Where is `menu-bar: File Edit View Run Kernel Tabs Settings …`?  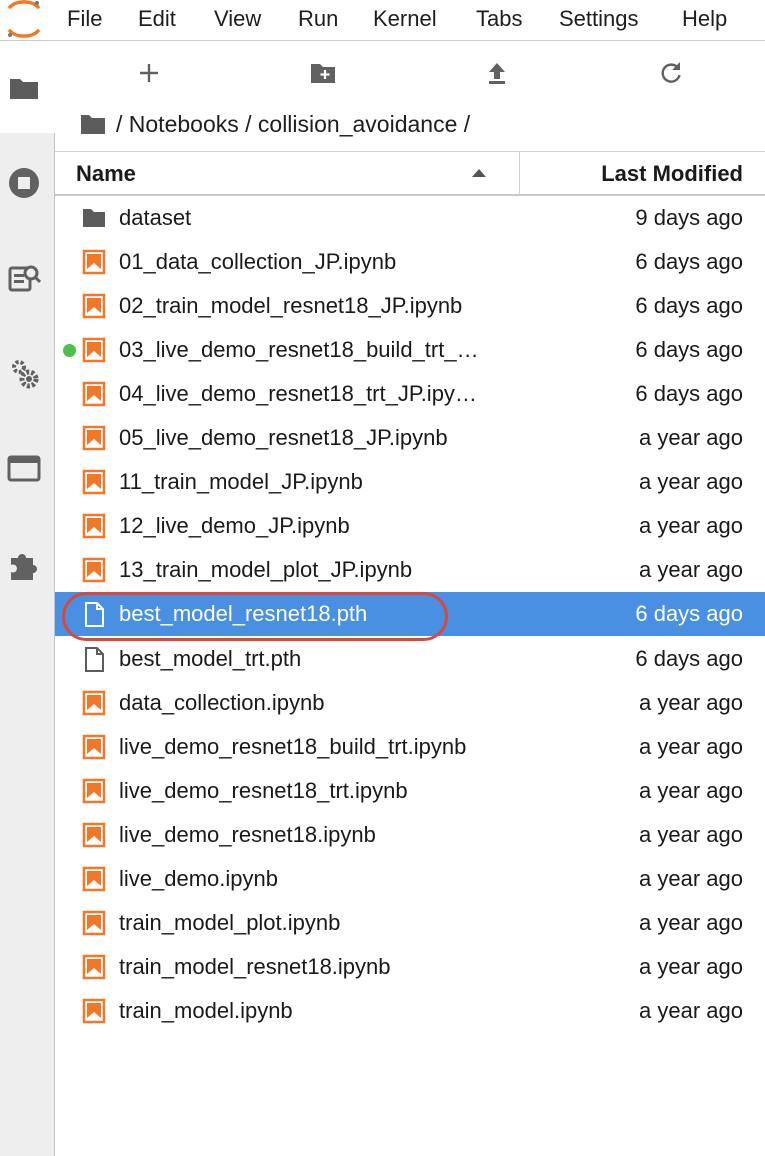 menu-bar: File Edit View Run Kernel Tabs Settings … is located at coordinates (382, 20).